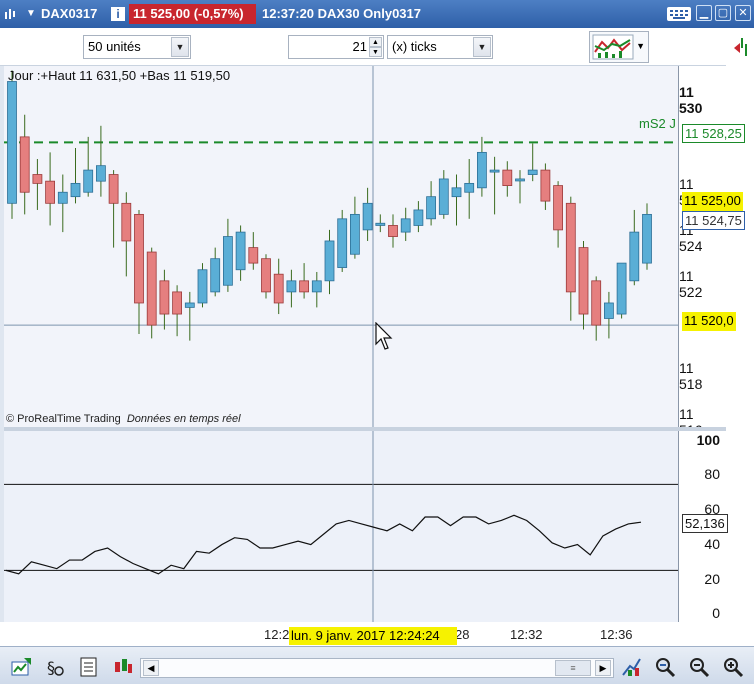 This screenshot has width=754, height=684. I want to click on current-price-tag: 11 524,75, so click(713, 220).